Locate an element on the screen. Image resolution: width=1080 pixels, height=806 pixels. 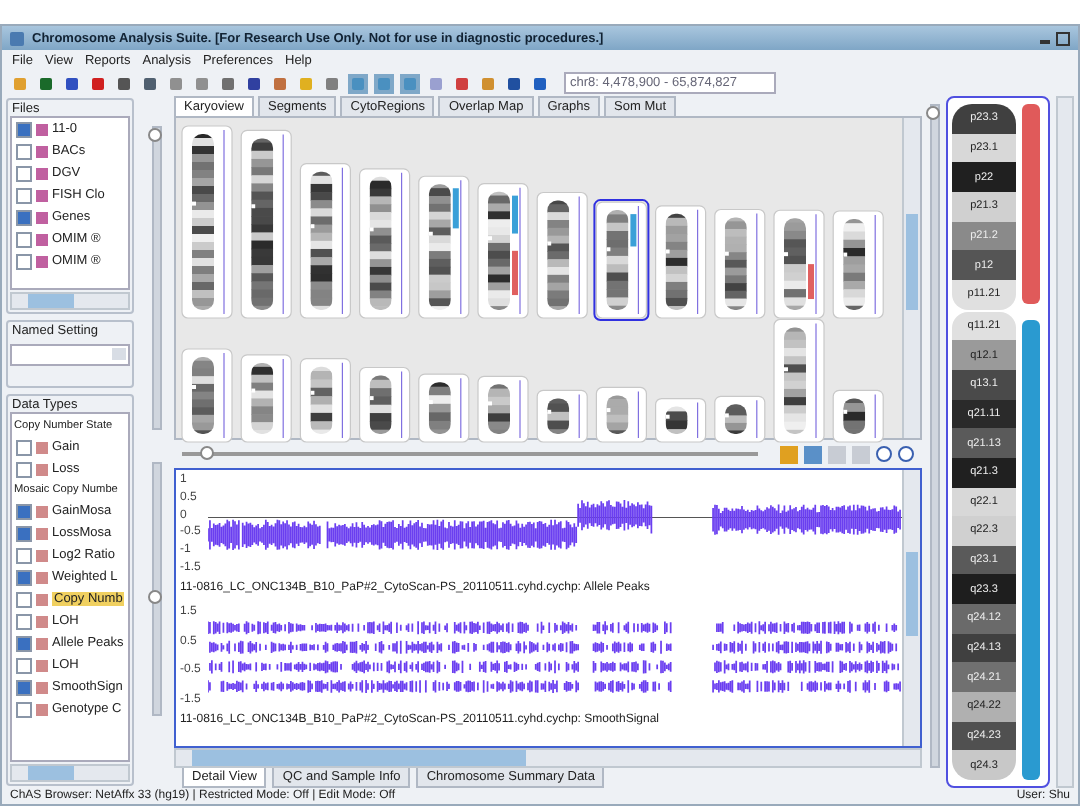
app-icon is located at coordinates (17, 38).